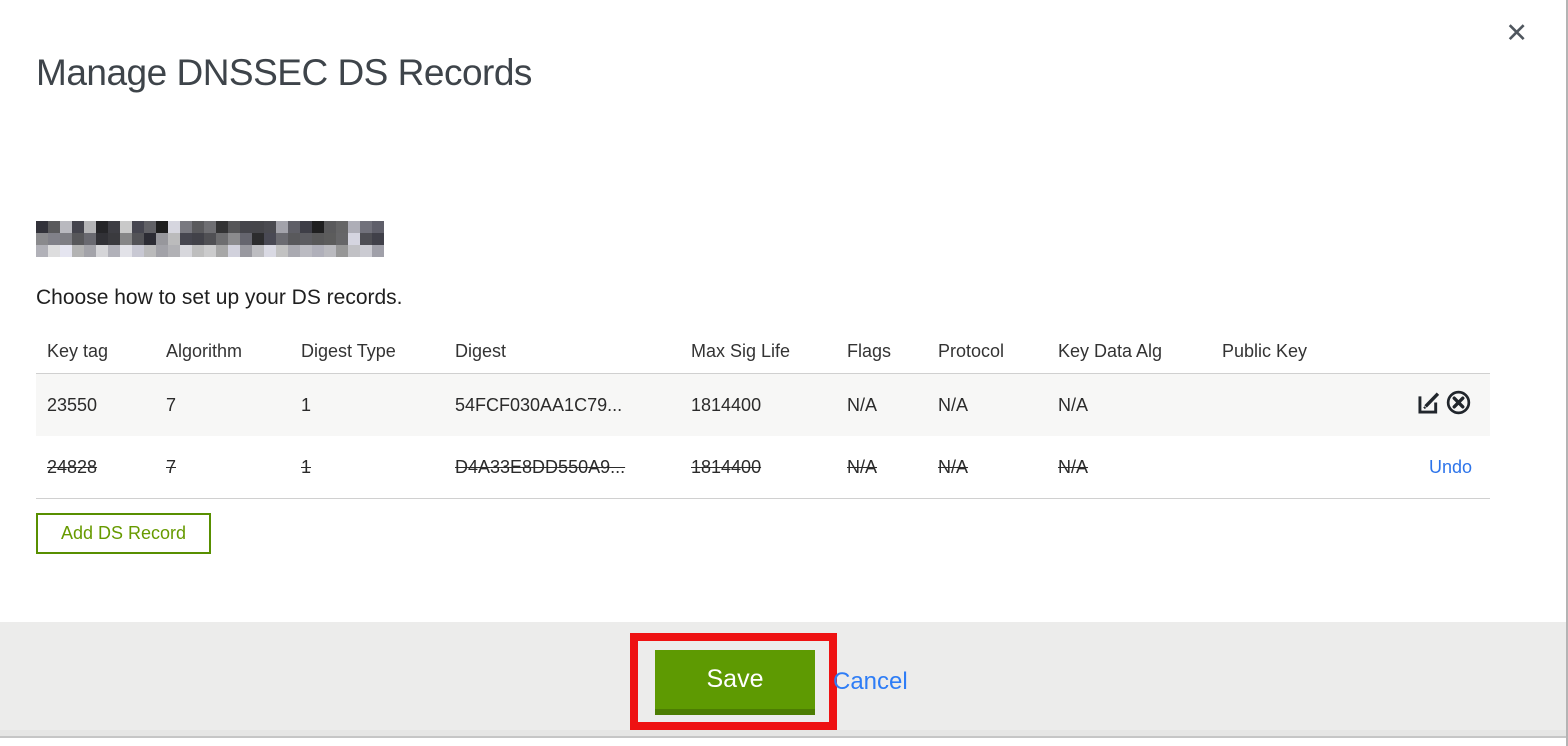 The width and height of the screenshot is (1568, 746). Describe the element at coordinates (1458, 402) in the screenshot. I see `delete-record-icon` at that location.